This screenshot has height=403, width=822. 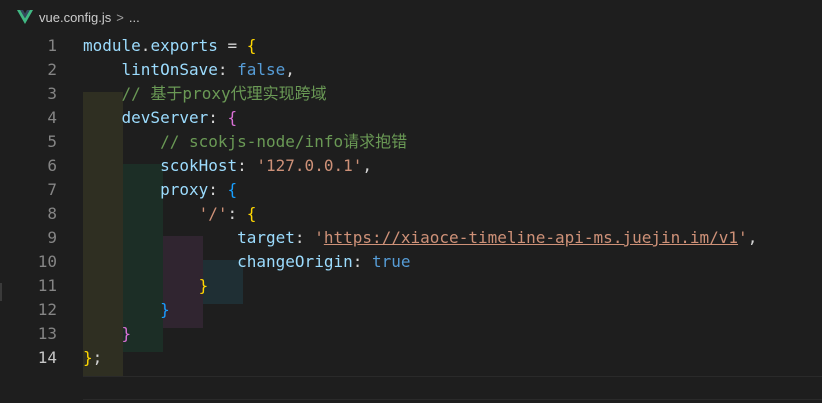 What do you see at coordinates (452, 388) in the screenshot?
I see `current-line-highlight` at bounding box center [452, 388].